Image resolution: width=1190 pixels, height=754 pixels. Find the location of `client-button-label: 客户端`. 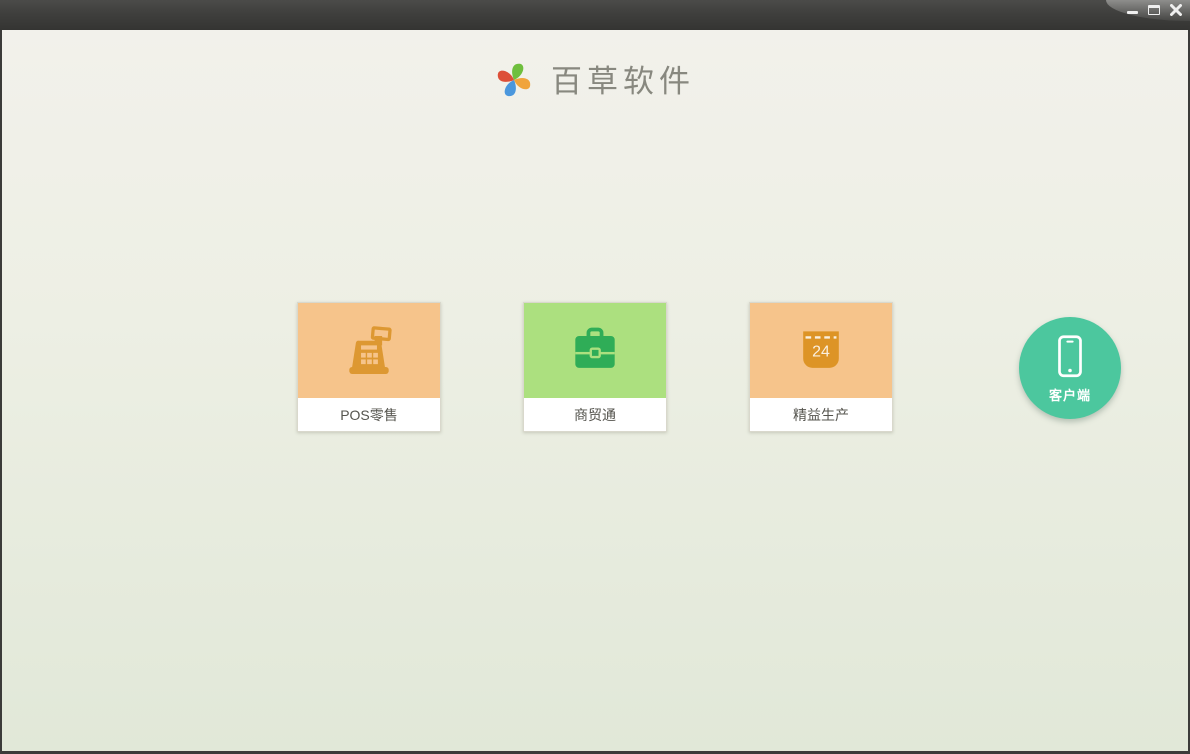

client-button-label: 客户端 is located at coordinates (1069, 395).